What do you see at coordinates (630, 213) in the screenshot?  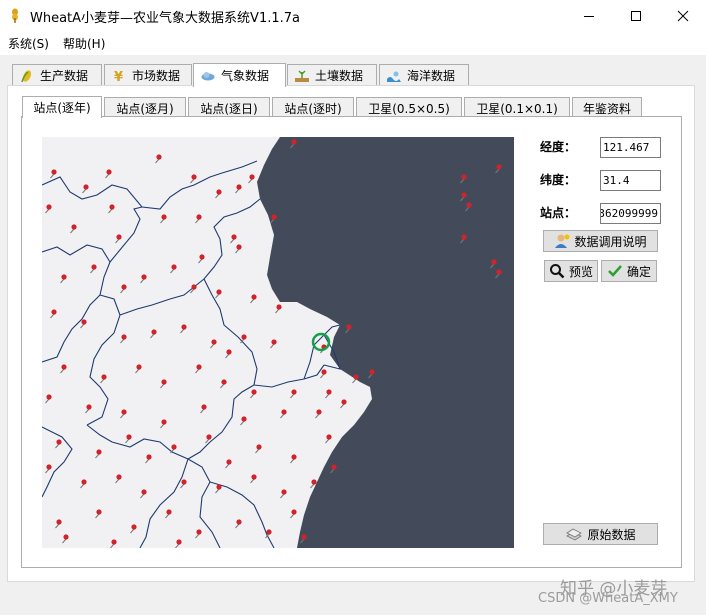 I see `station-input: 362099999` at bounding box center [630, 213].